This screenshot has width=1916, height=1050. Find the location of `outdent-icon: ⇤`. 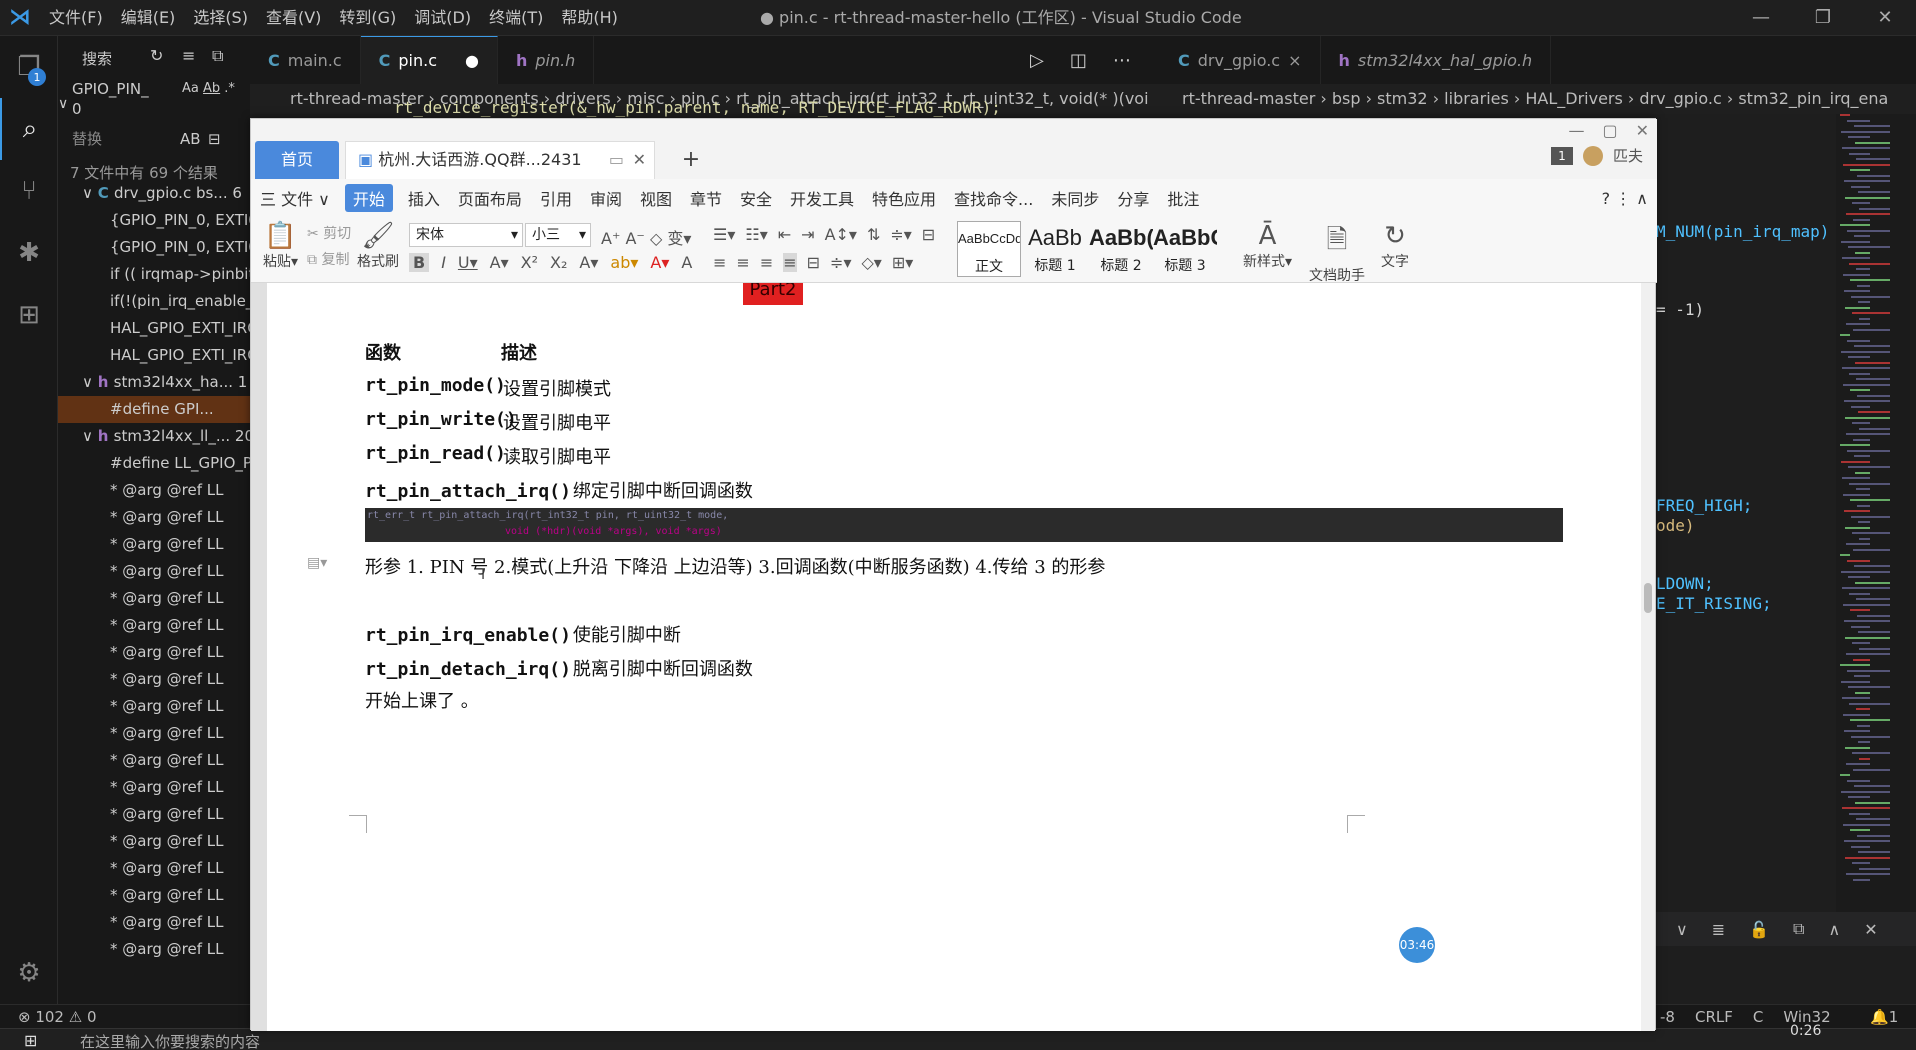

outdent-icon: ⇤ is located at coordinates (784, 234).